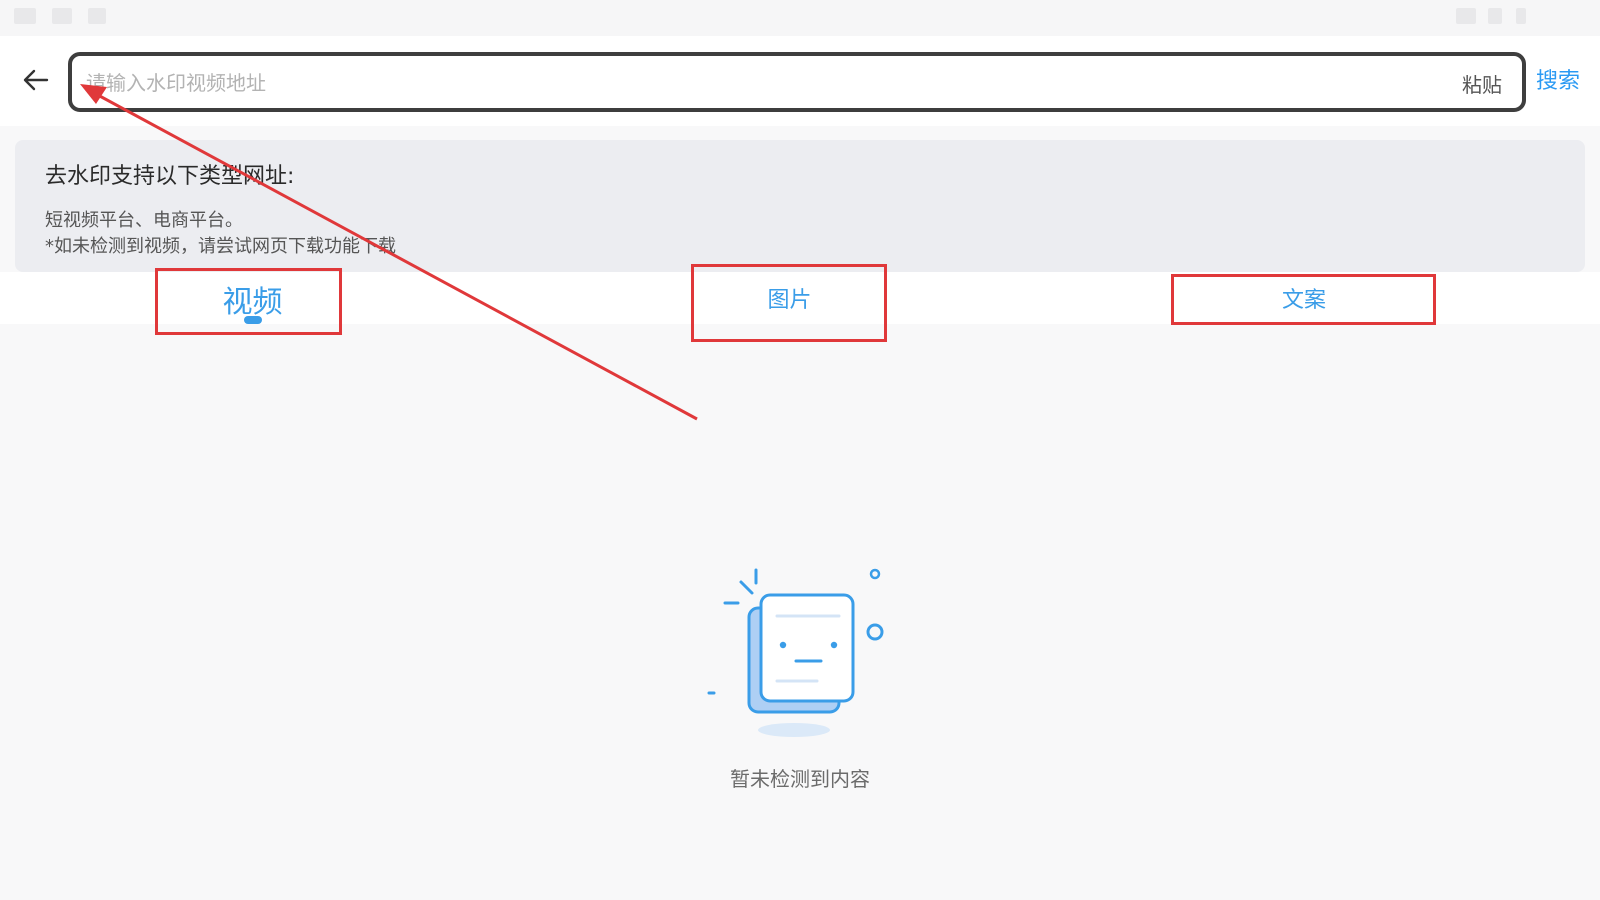 The image size is (1600, 900). What do you see at coordinates (170, 176) in the screenshot?
I see `panel-title: 去水印支持以下类型网址:` at bounding box center [170, 176].